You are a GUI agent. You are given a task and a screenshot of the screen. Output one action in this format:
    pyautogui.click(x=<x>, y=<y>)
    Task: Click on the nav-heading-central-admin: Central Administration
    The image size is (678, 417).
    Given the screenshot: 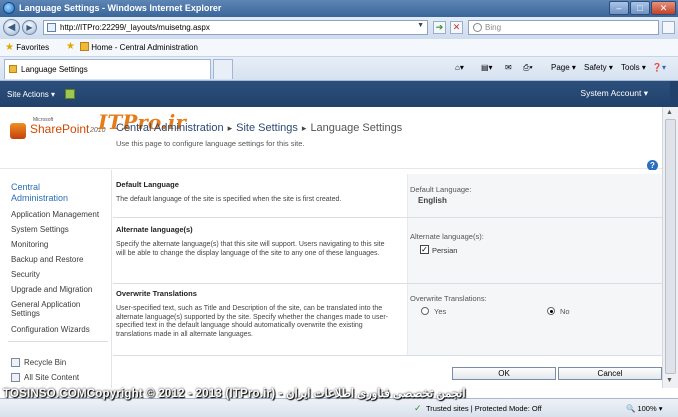 What is the action you would take?
    pyautogui.click(x=46, y=193)
    